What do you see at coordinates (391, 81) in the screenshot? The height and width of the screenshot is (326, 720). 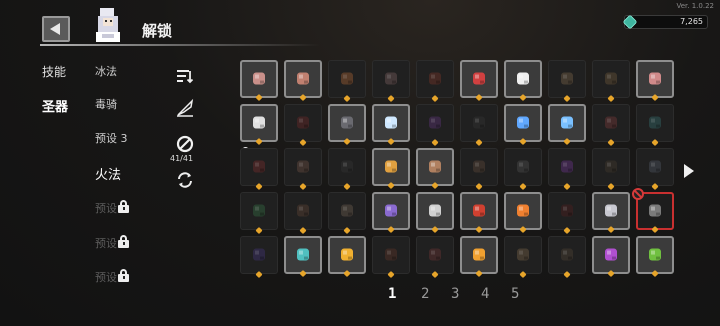 I see `relic-slot-feather` at bounding box center [391, 81].